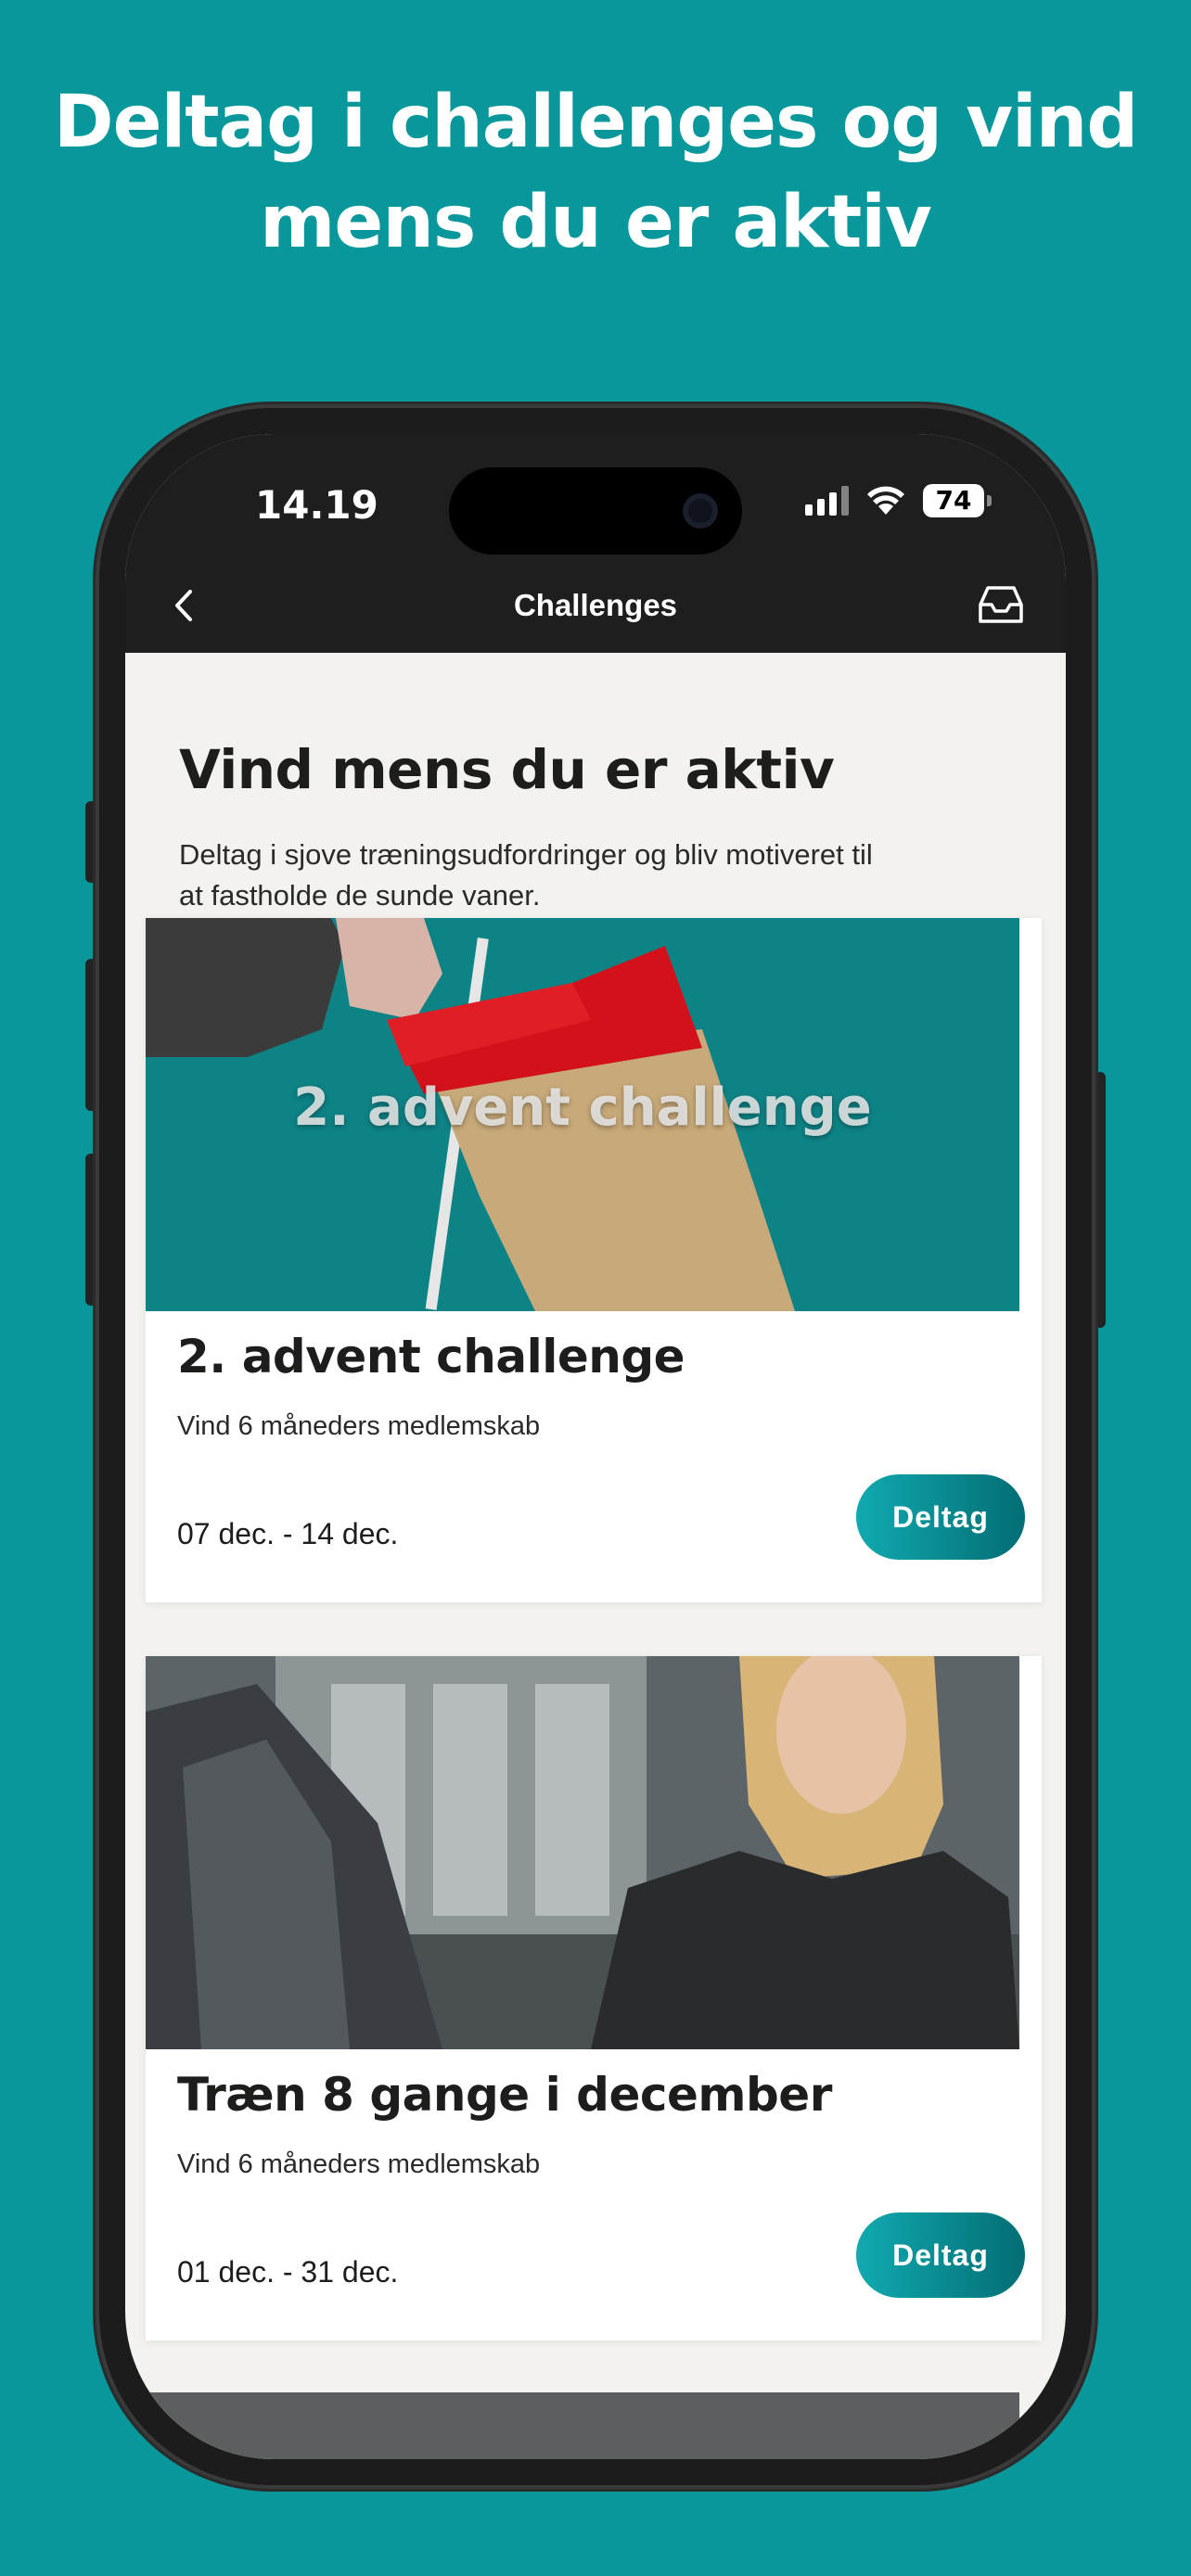  I want to click on next-challenge-card-peek, so click(582, 2425).